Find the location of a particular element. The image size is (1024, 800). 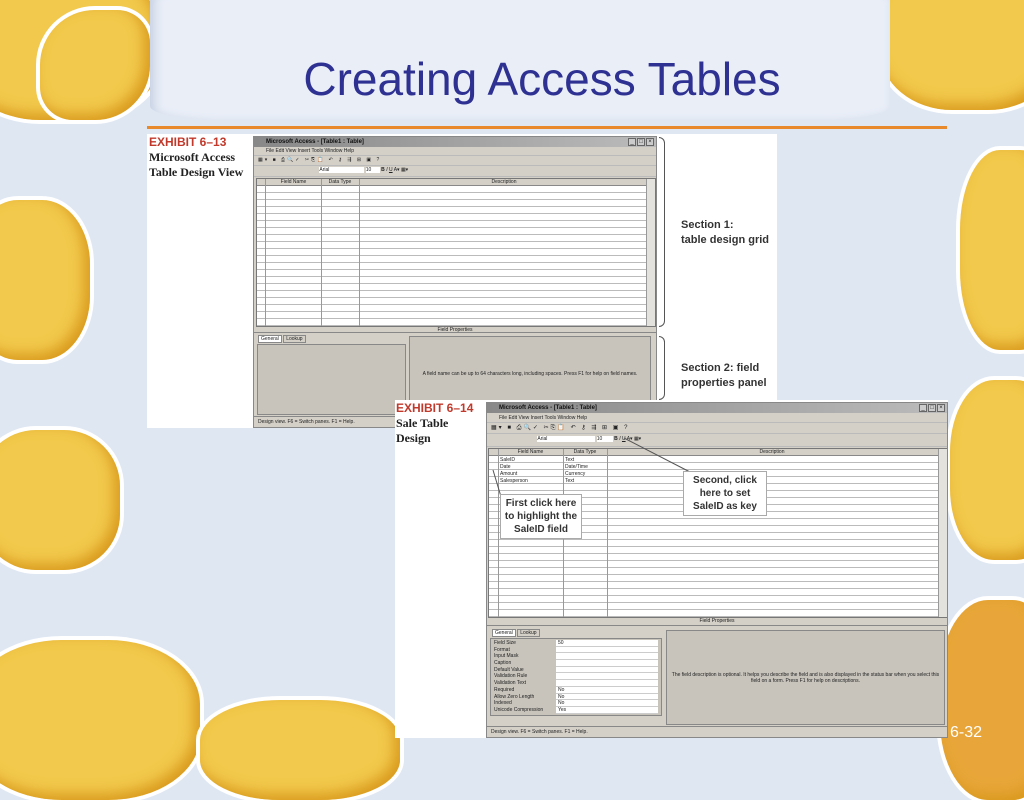

callout-set-key: Second, click here to set SaleID as key is located at coordinates (725, 493).